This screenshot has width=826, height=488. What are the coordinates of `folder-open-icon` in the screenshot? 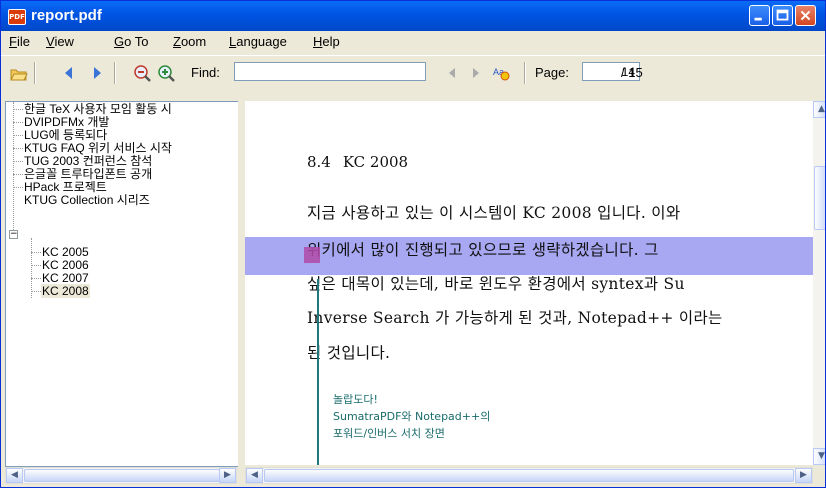 It's located at (19, 75).